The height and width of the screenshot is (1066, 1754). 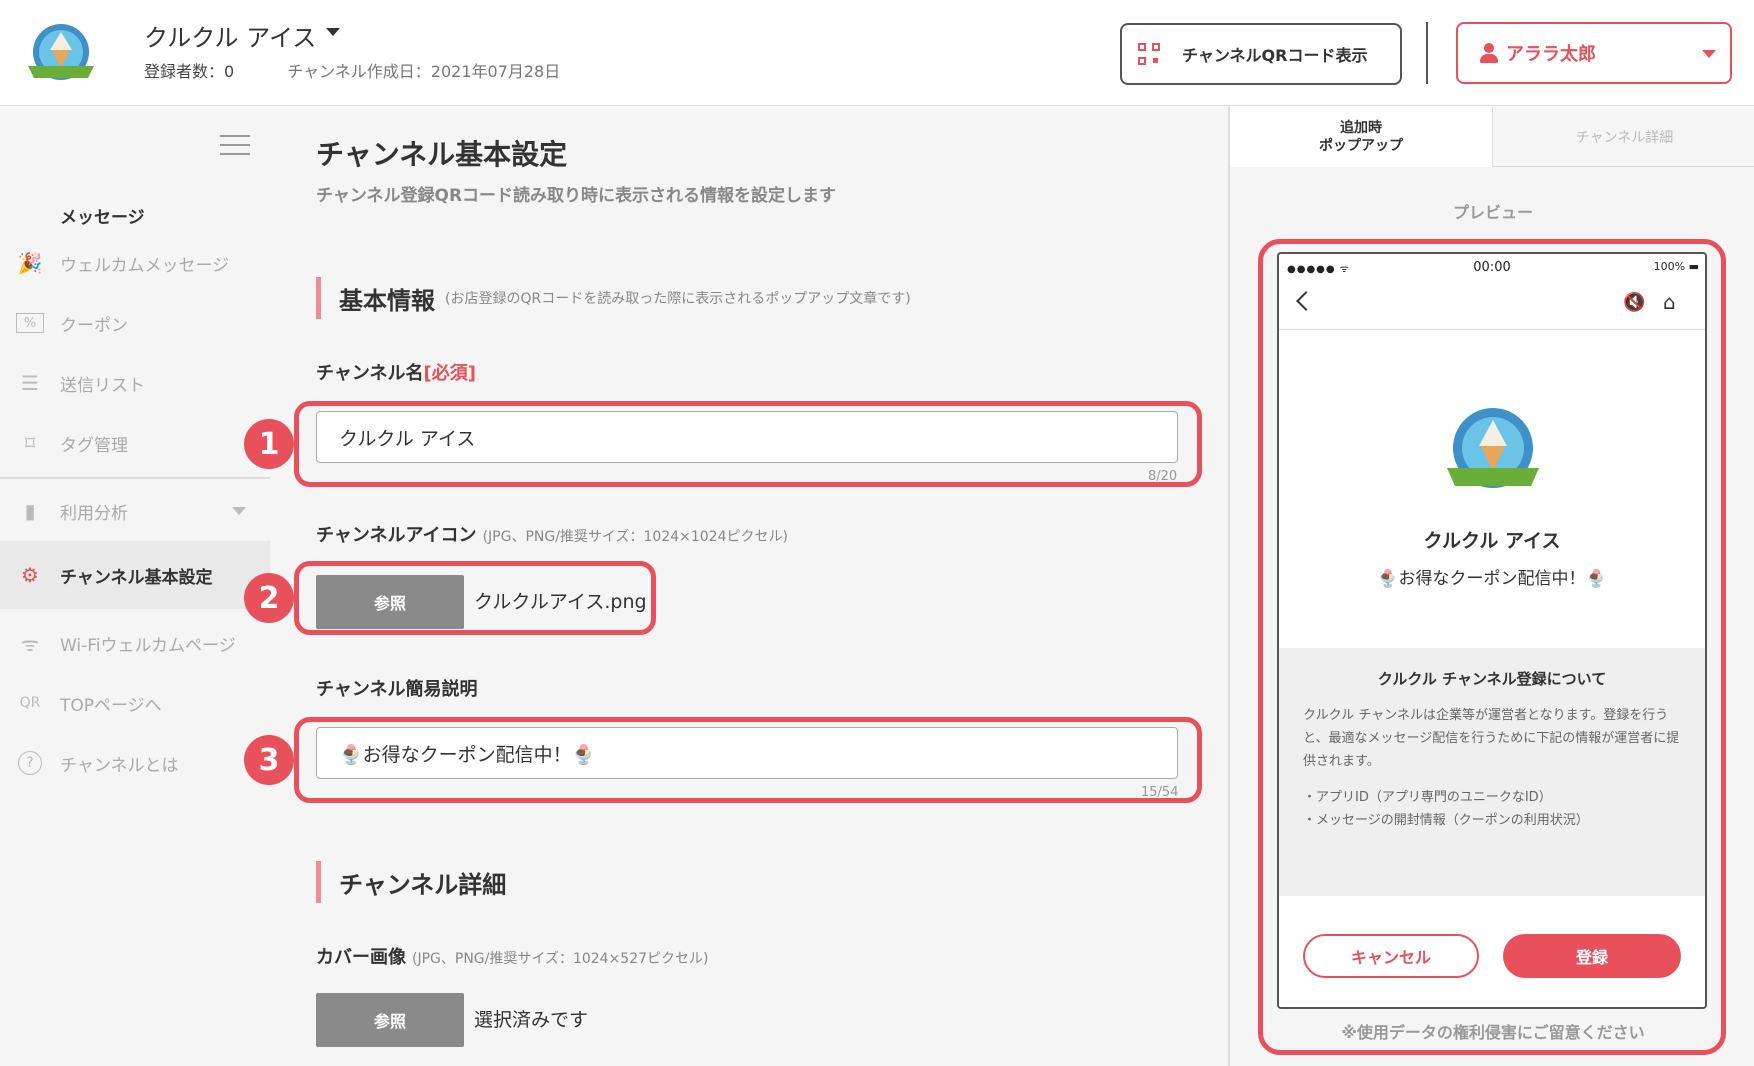 I want to click on channel-dropdown-icon, so click(x=333, y=32).